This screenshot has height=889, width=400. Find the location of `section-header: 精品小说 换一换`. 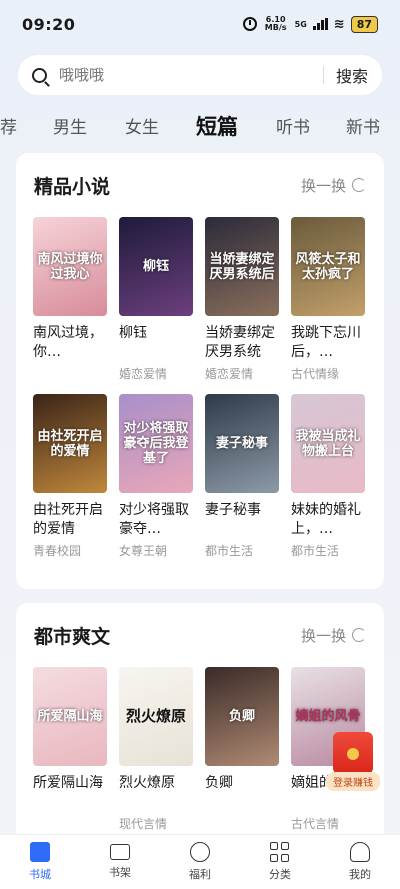

section-header: 精品小说 换一换 is located at coordinates (200, 185).